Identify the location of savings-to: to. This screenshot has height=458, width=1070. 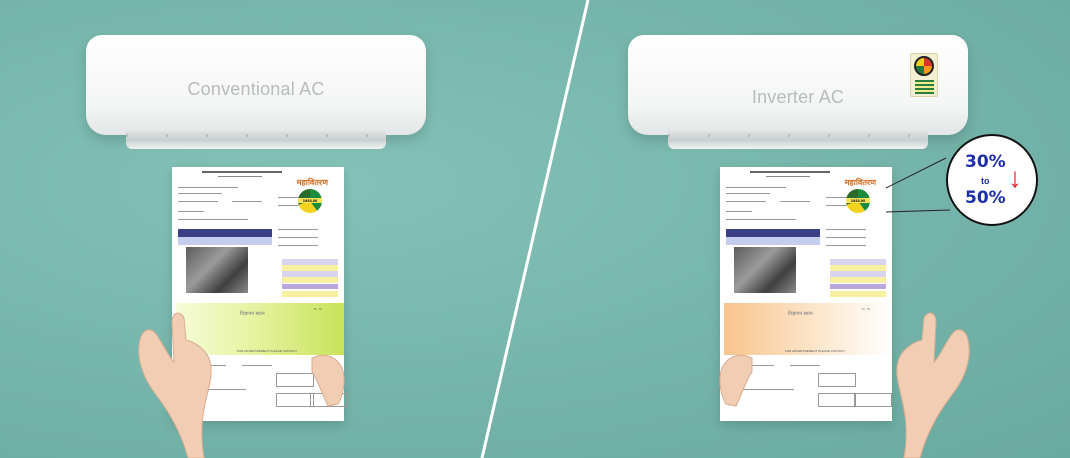
(985, 181).